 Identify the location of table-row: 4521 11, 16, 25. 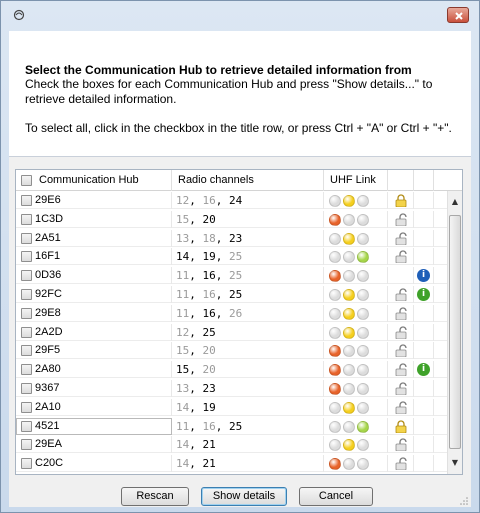
(232, 426).